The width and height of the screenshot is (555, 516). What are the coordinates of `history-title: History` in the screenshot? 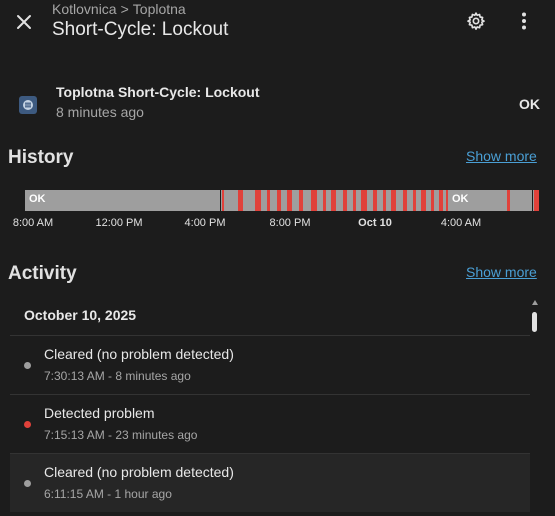 It's located at (41, 157).